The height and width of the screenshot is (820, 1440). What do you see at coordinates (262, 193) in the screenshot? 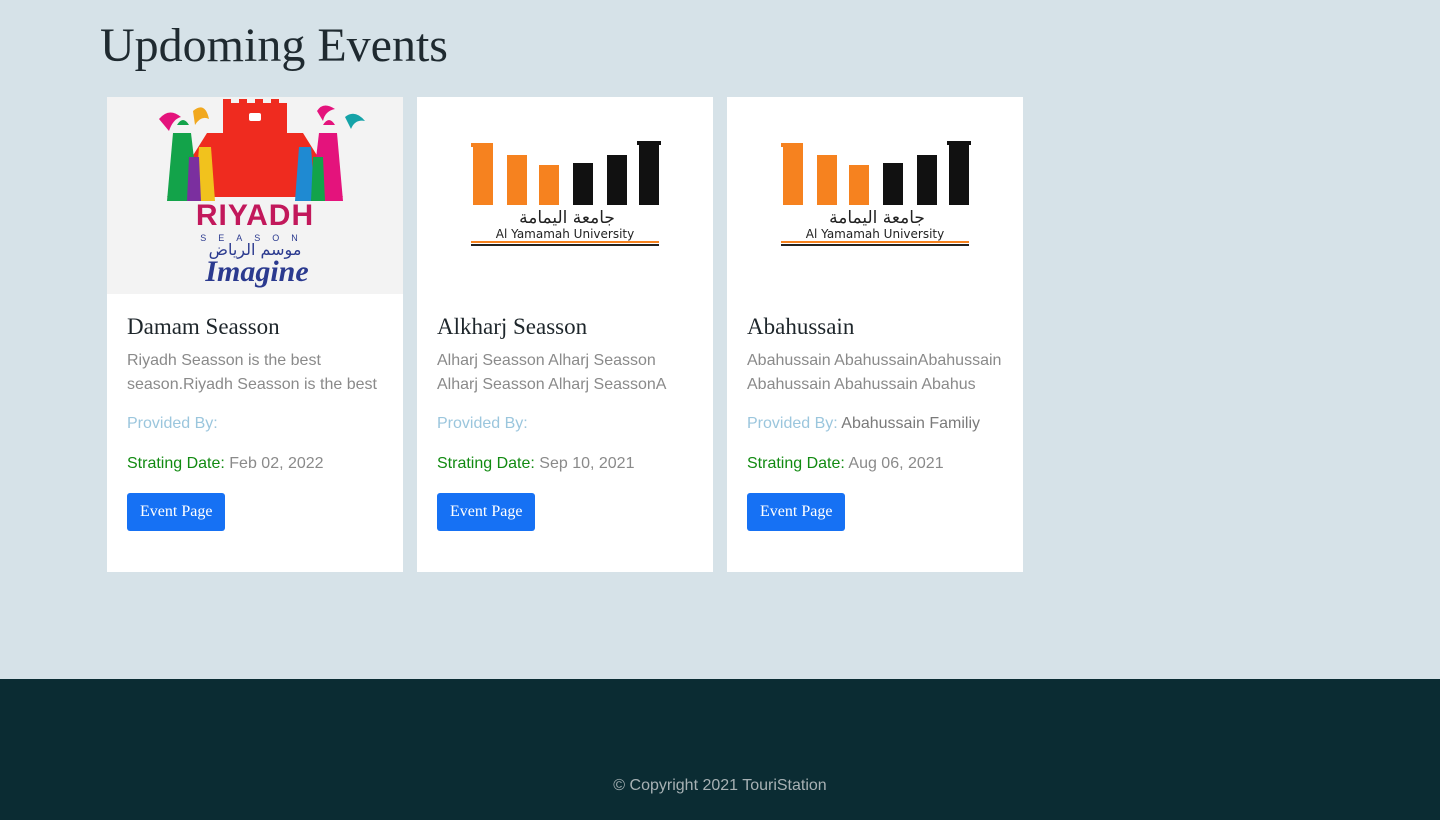
I see `riyadh-season-logo: RIYADH SEASON موسم الرياض Imagine` at bounding box center [262, 193].